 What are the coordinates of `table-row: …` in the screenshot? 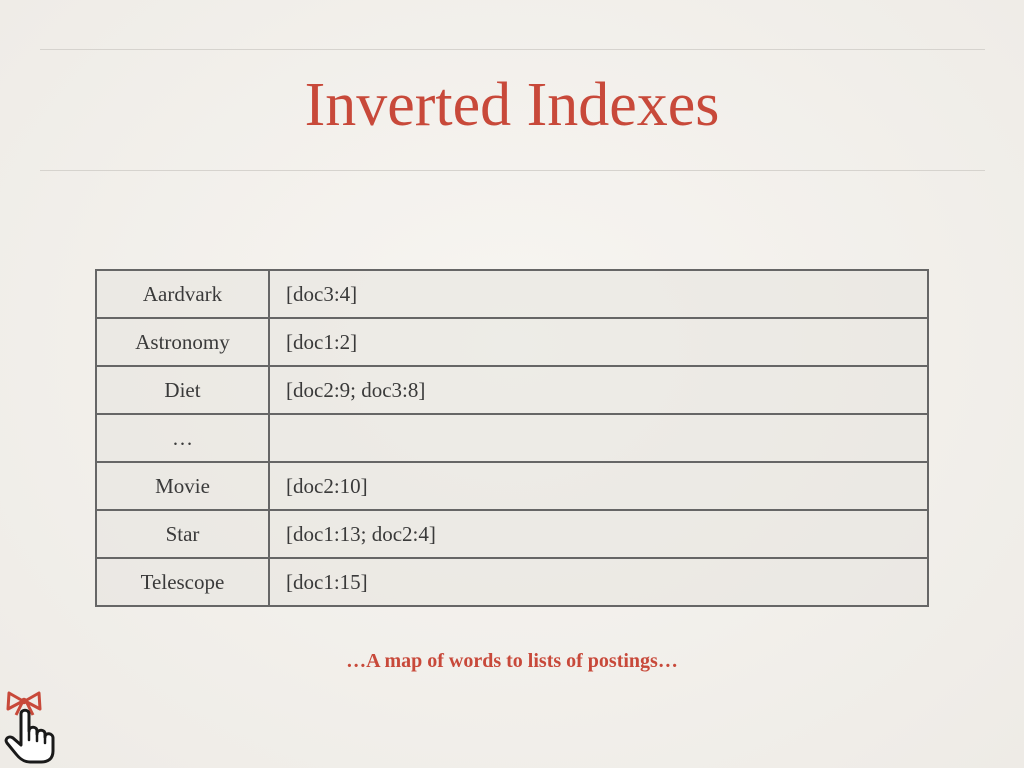 It's located at (512, 438).